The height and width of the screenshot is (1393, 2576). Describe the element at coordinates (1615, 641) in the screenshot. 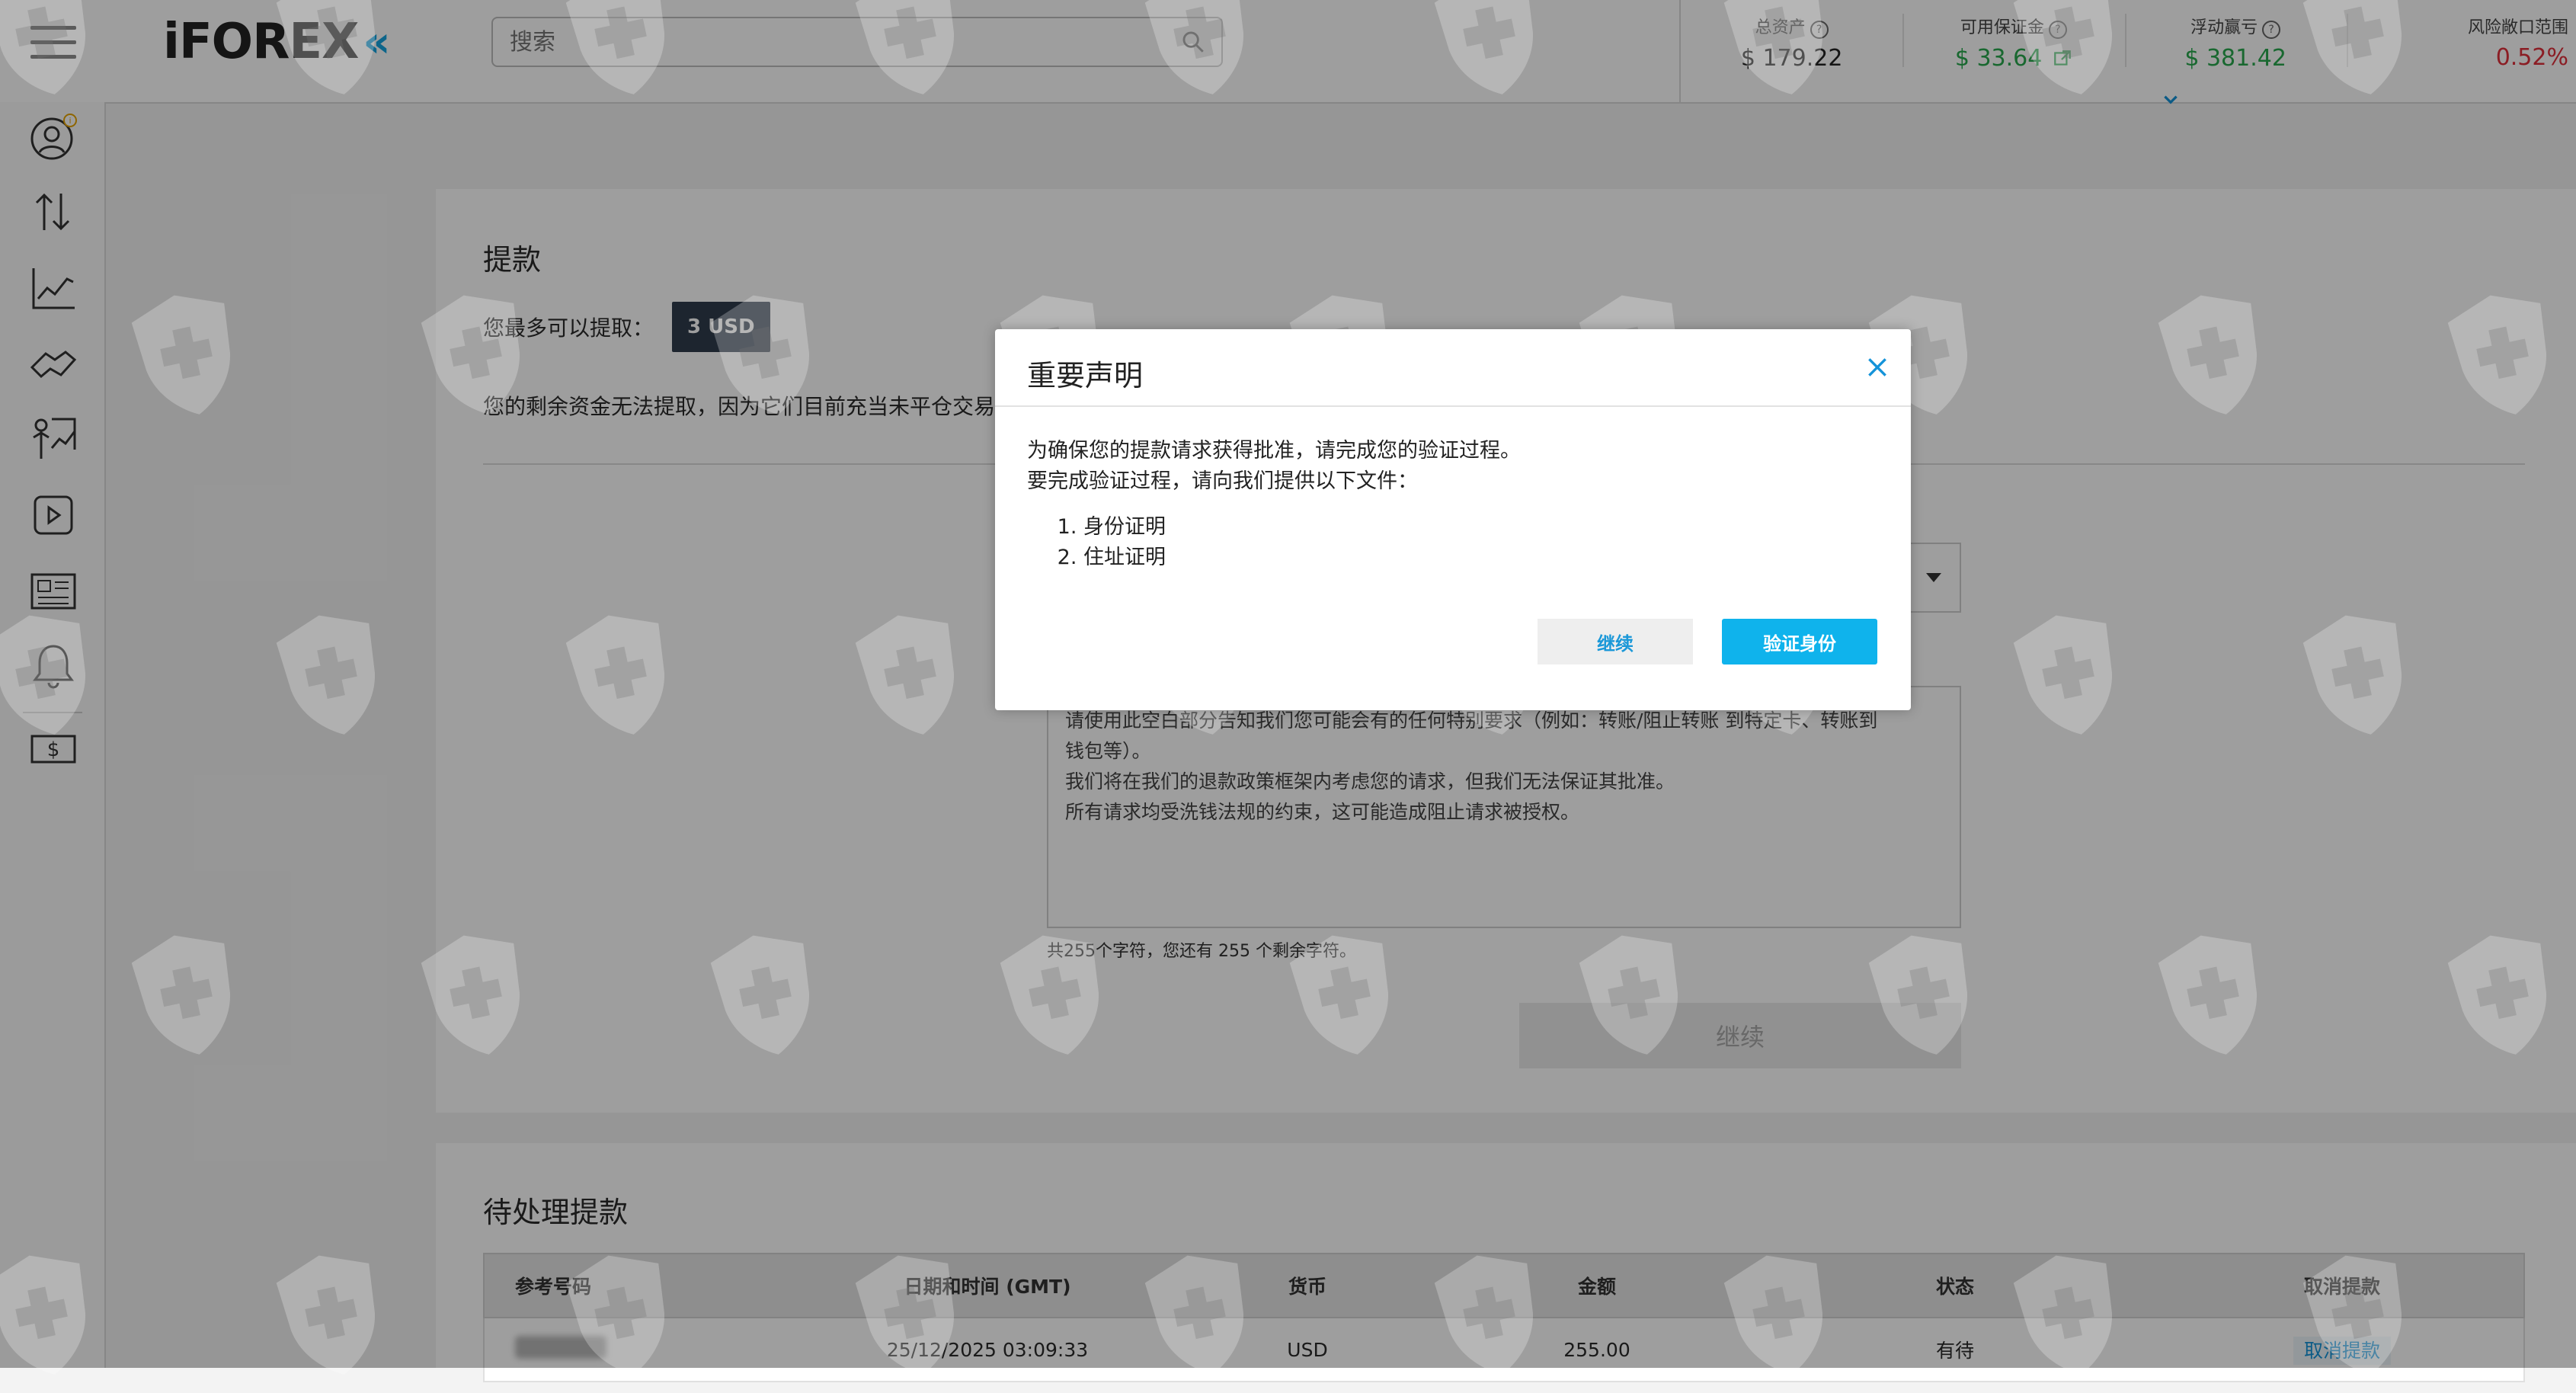

I see `dialog-continue-button: 继续` at that location.